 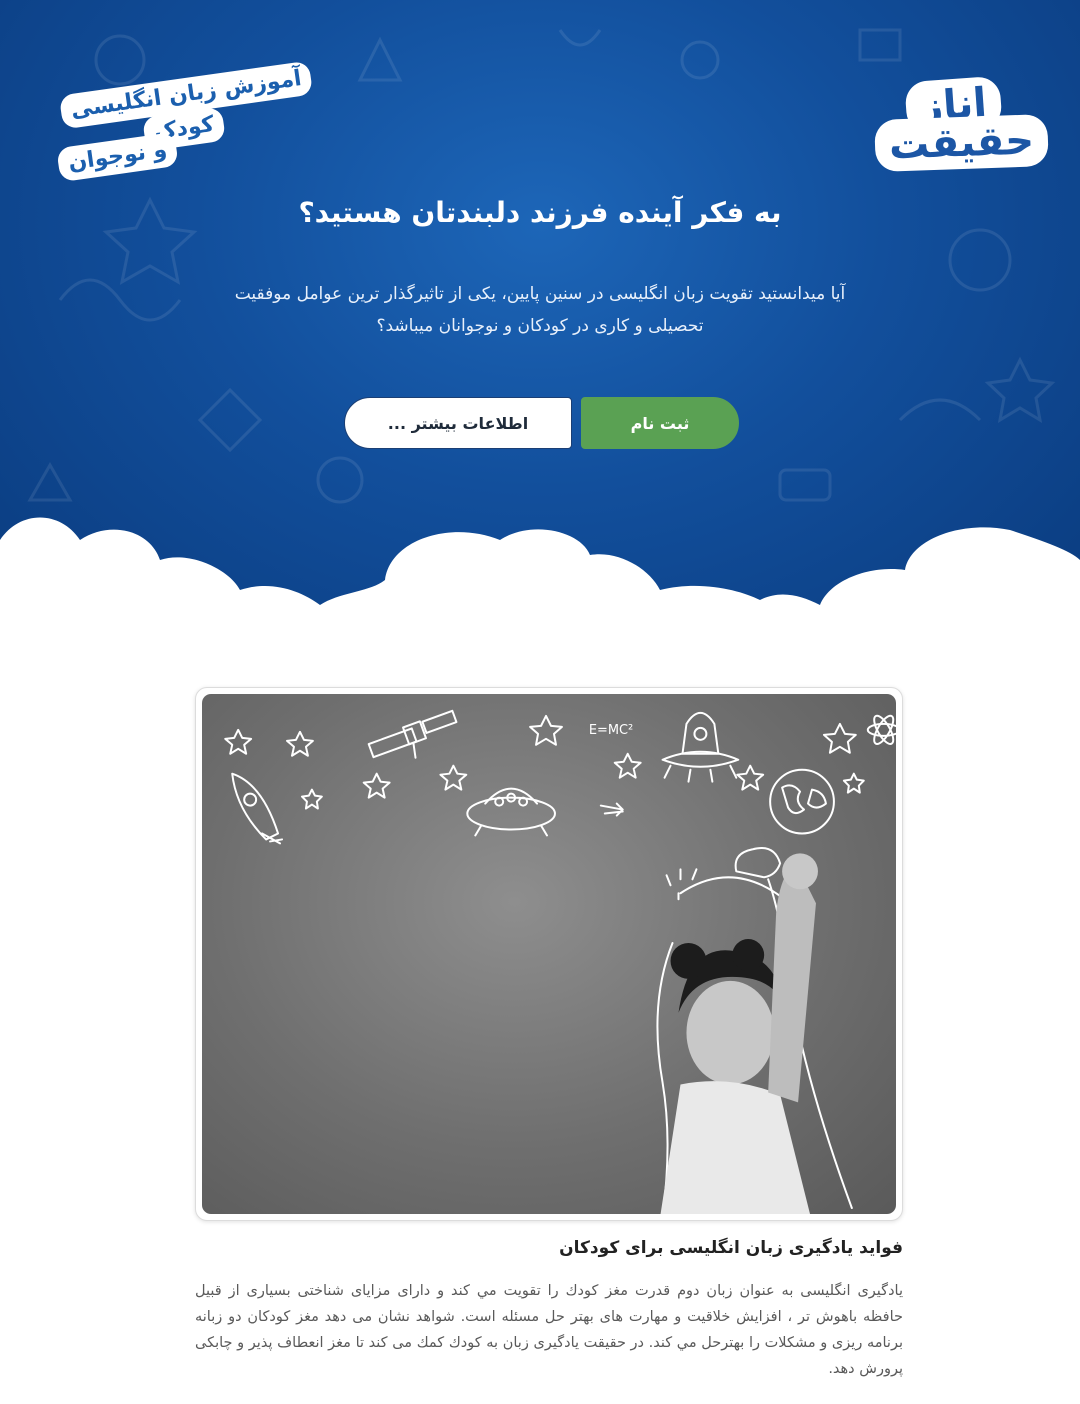 I want to click on hero-title: به فکر آینده فرزند دلبندتان هستید؟, so click(x=540, y=212).